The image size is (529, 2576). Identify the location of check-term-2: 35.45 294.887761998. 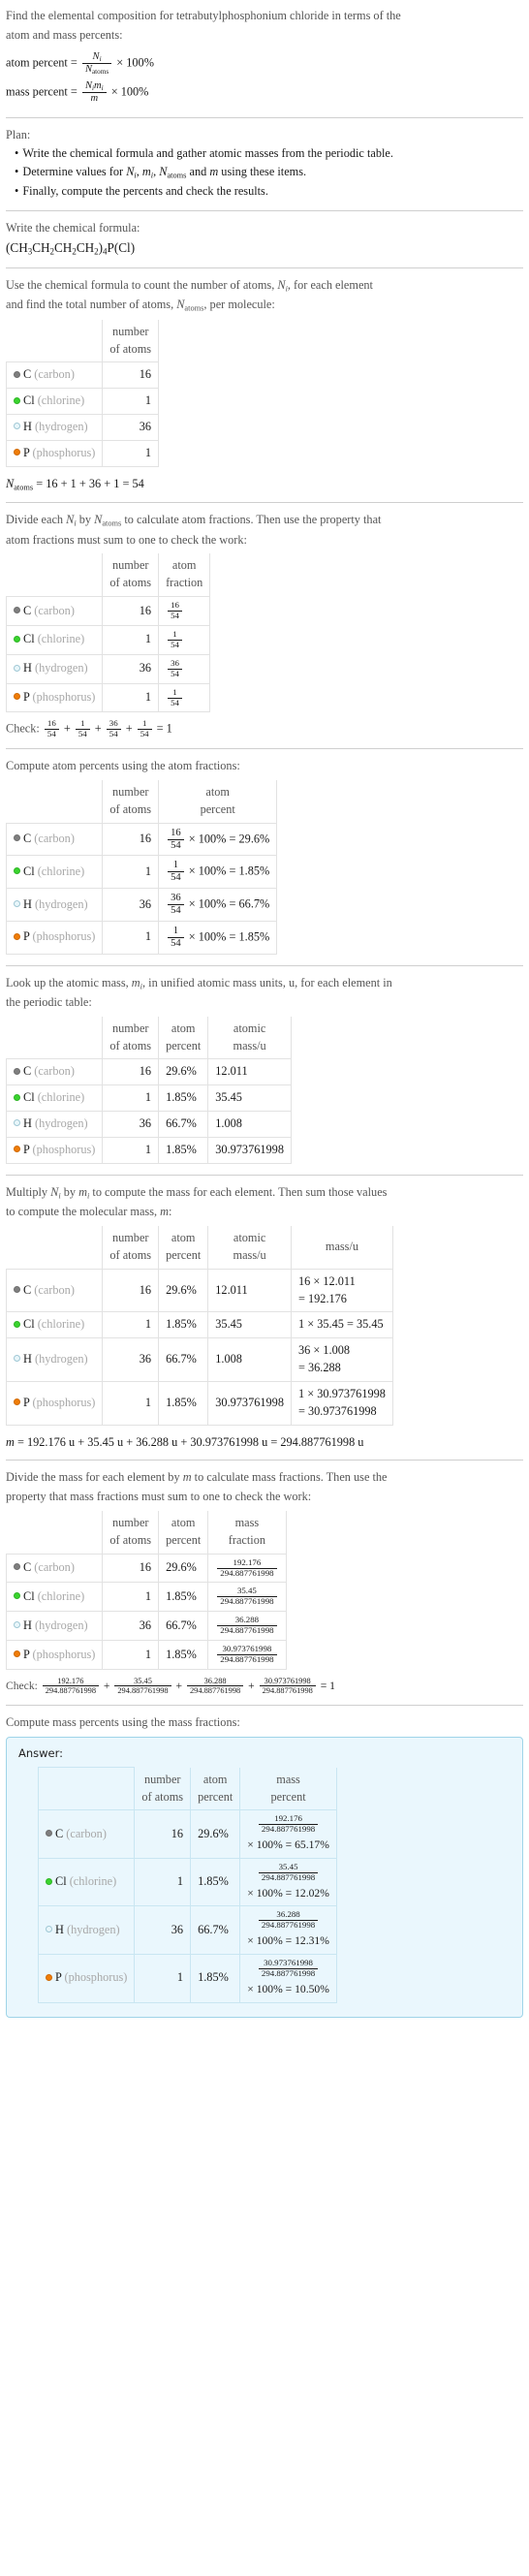
(143, 1686).